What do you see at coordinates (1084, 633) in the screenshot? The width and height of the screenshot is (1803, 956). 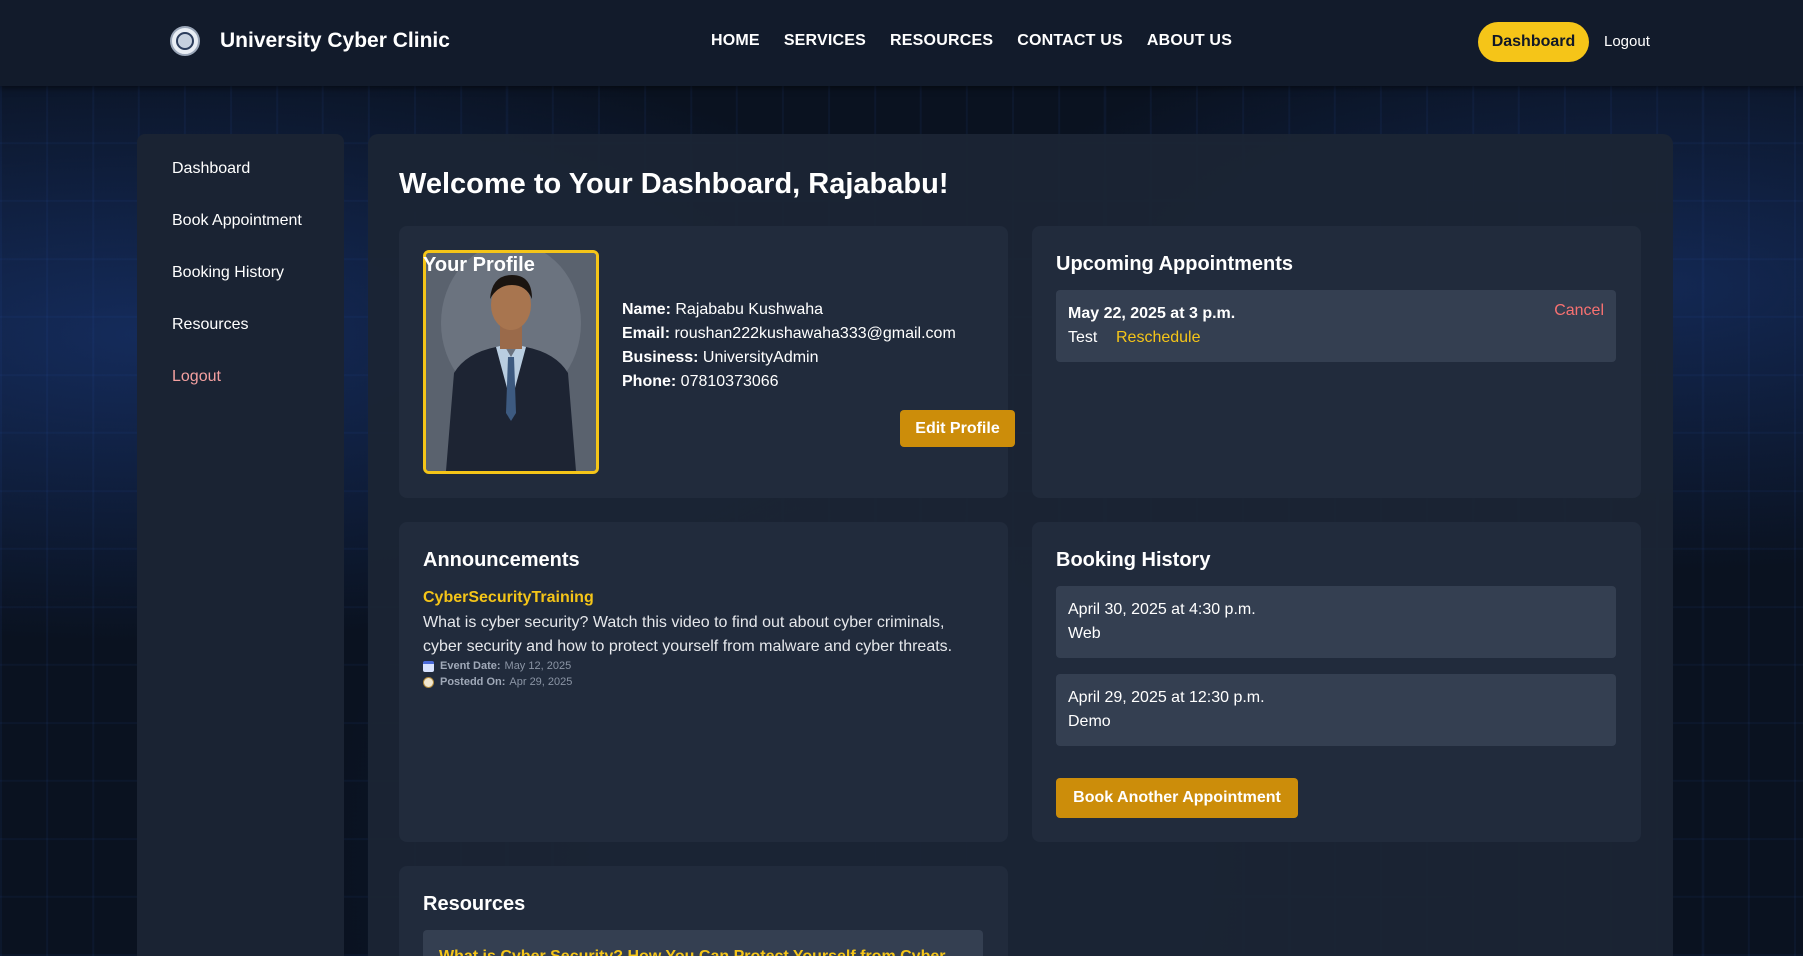 I see `history-service: Web` at bounding box center [1084, 633].